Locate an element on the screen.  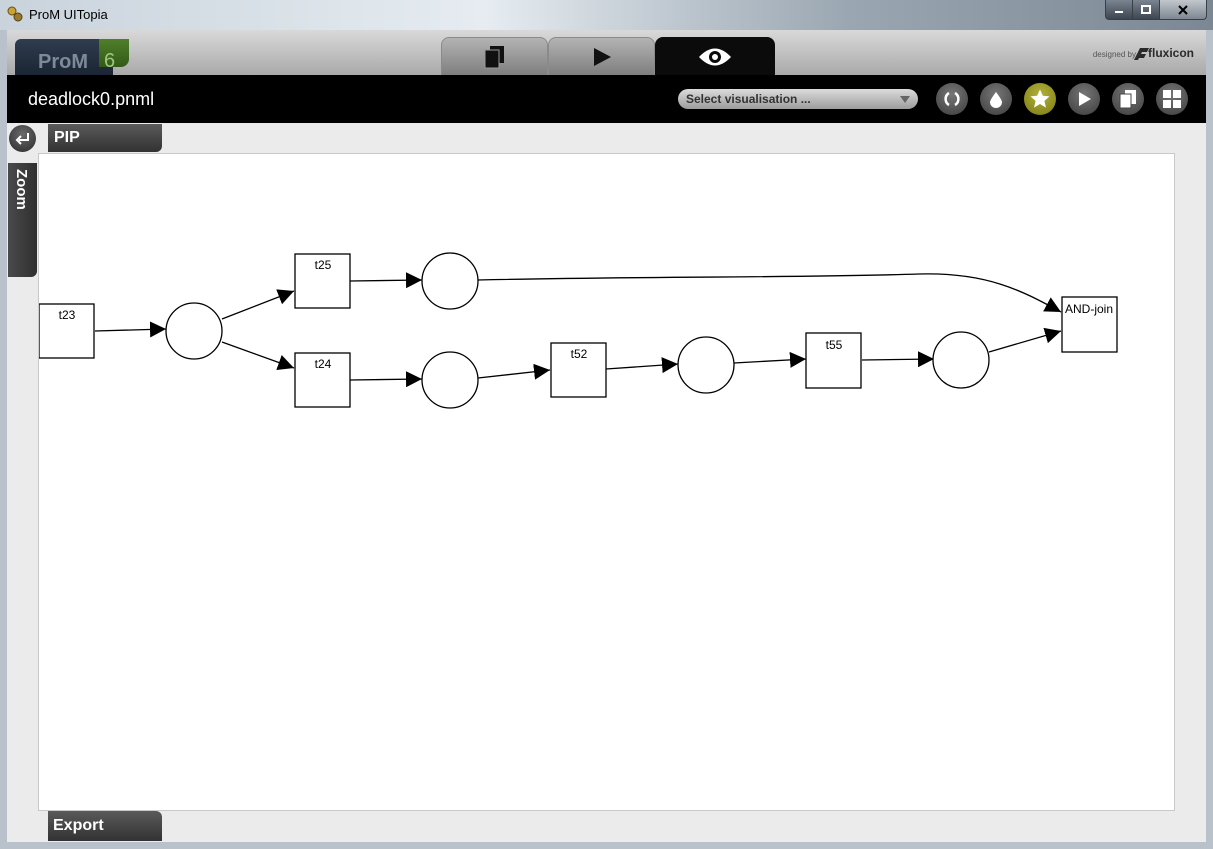
document-title: deadlock0.pnml is located at coordinates (91, 99).